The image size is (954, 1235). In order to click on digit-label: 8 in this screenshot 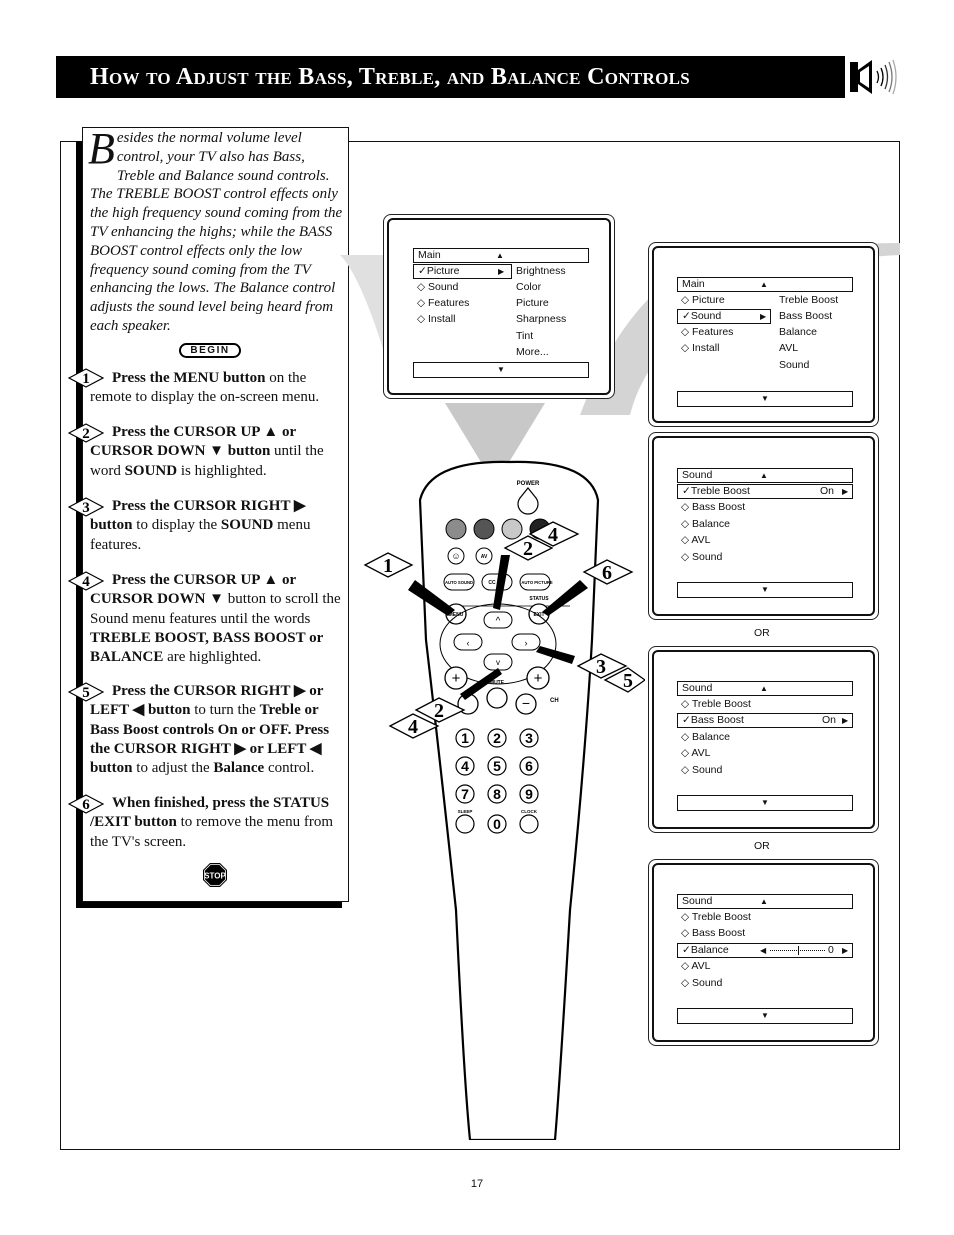, I will do `click(497, 794)`.